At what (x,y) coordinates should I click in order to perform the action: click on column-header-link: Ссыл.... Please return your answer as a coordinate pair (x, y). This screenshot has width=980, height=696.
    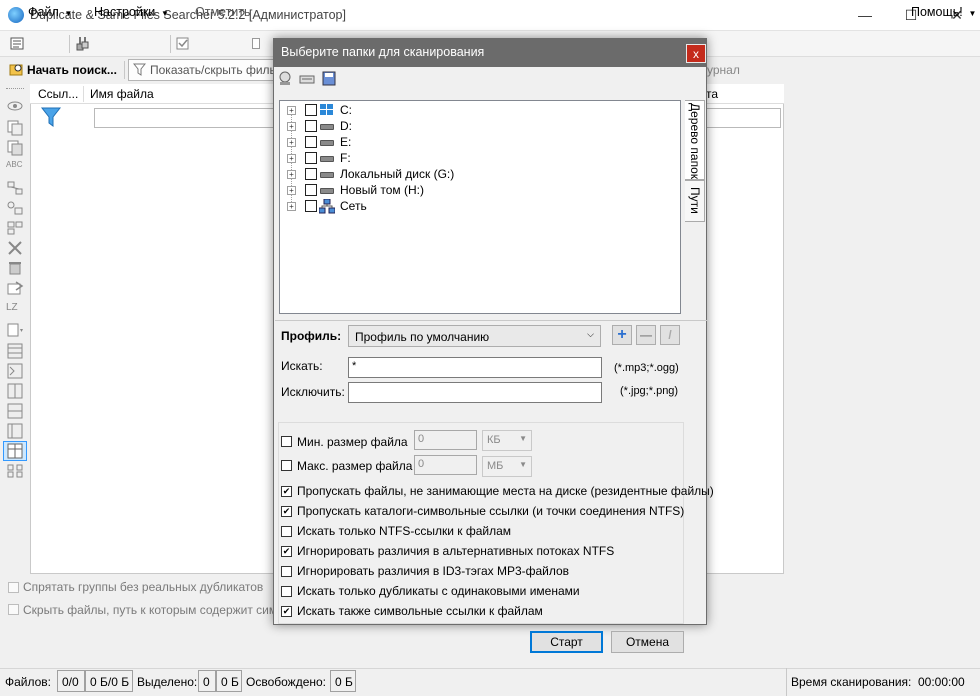
    Looking at the image, I should click on (58, 94).